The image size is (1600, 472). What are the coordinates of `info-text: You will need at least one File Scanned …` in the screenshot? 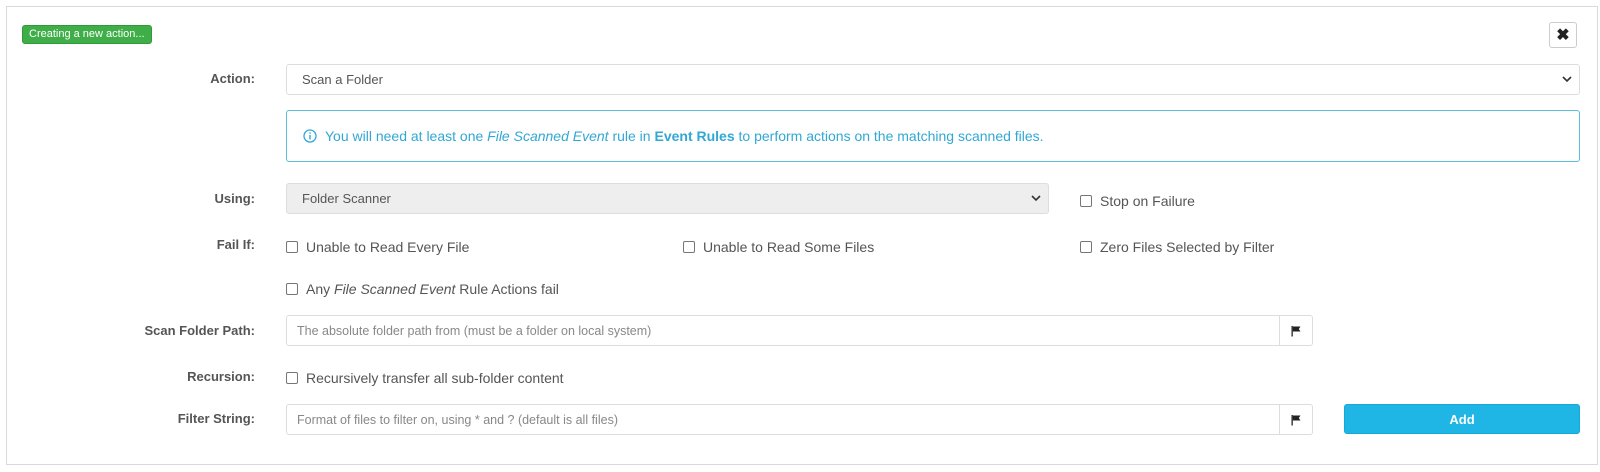 It's located at (684, 136).